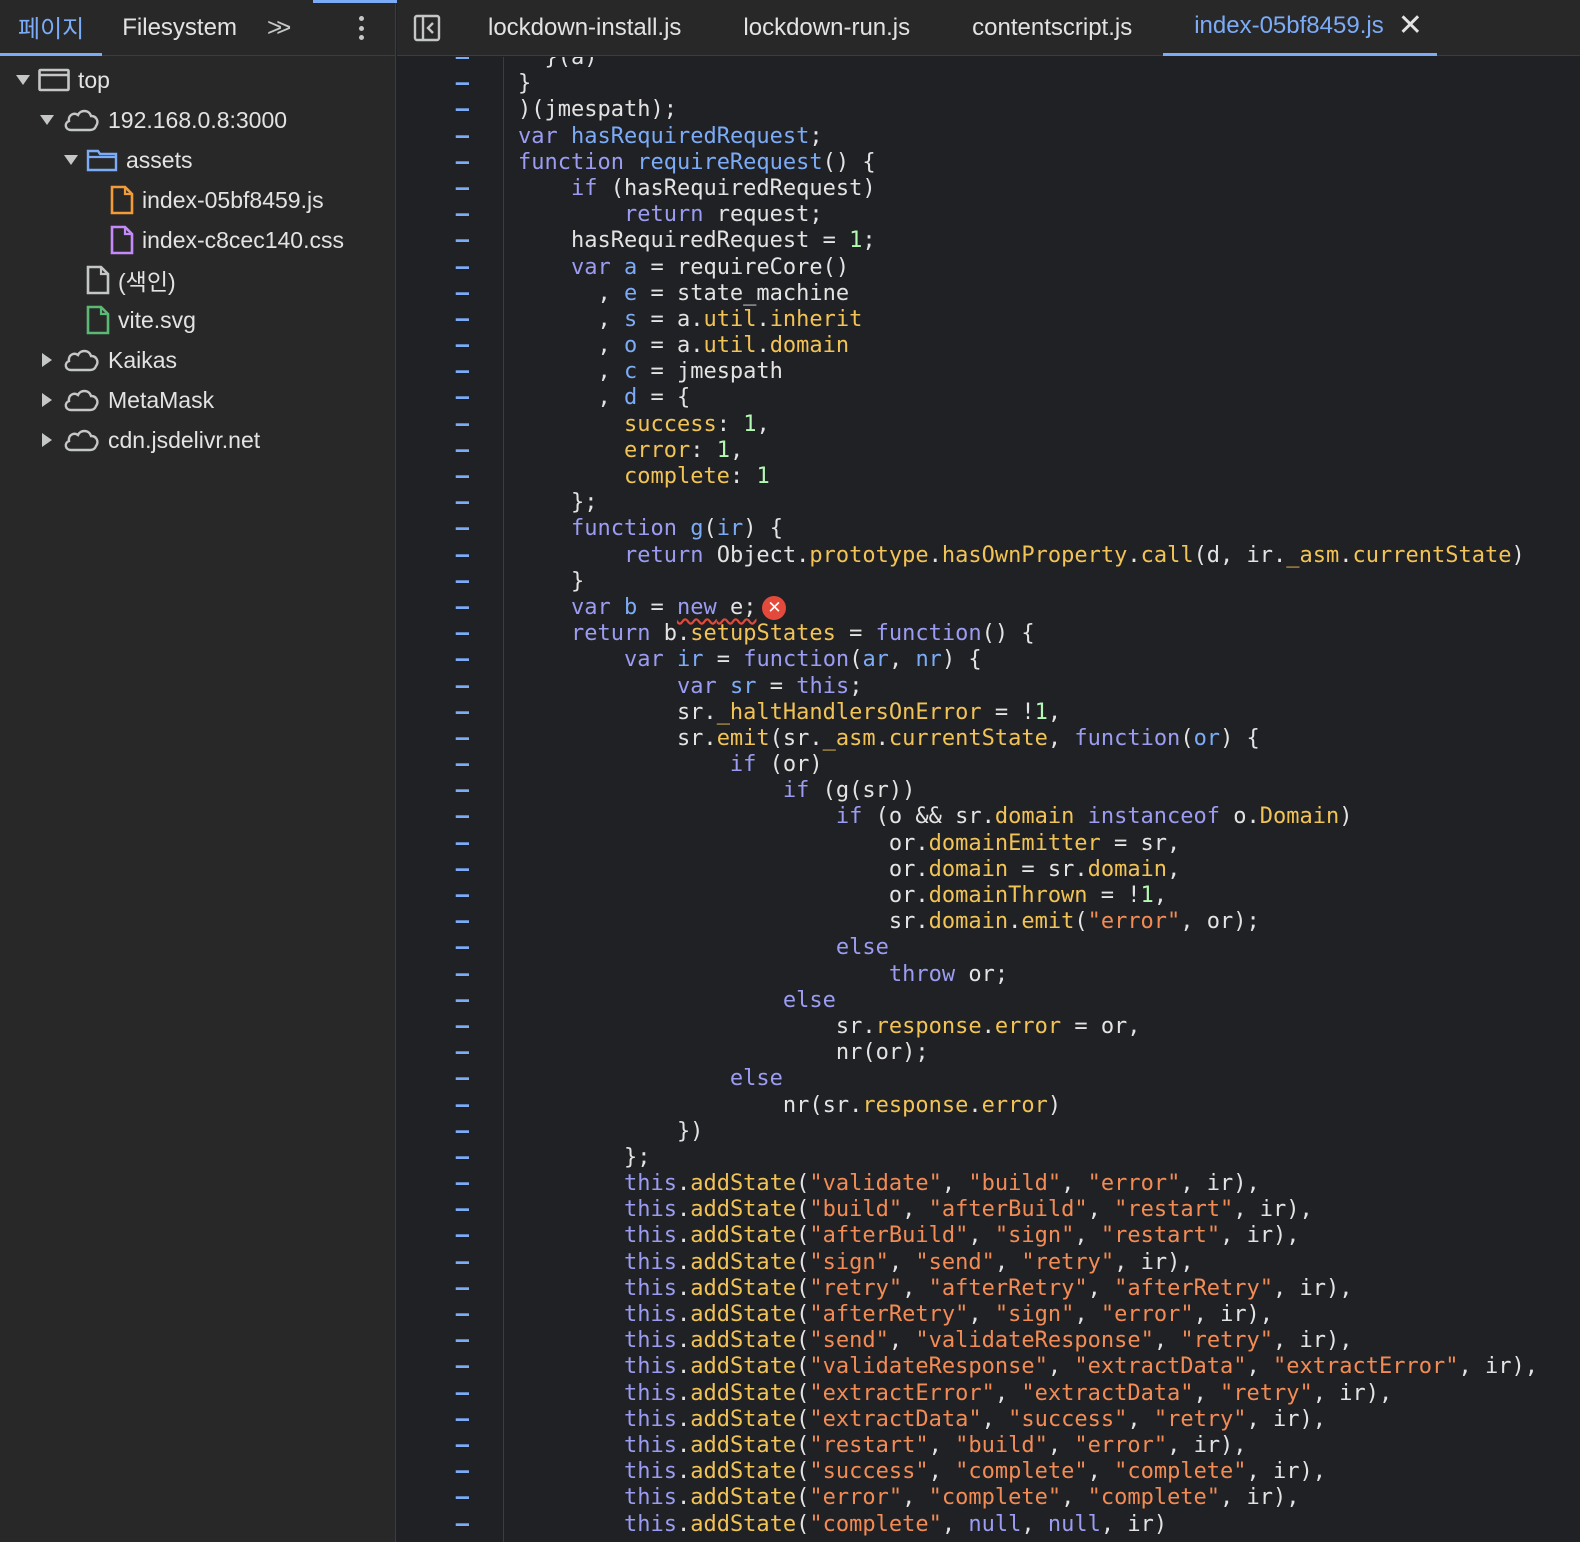  Describe the element at coordinates (197, 240) in the screenshot. I see `tree-item: index-c8cec140.css` at that location.